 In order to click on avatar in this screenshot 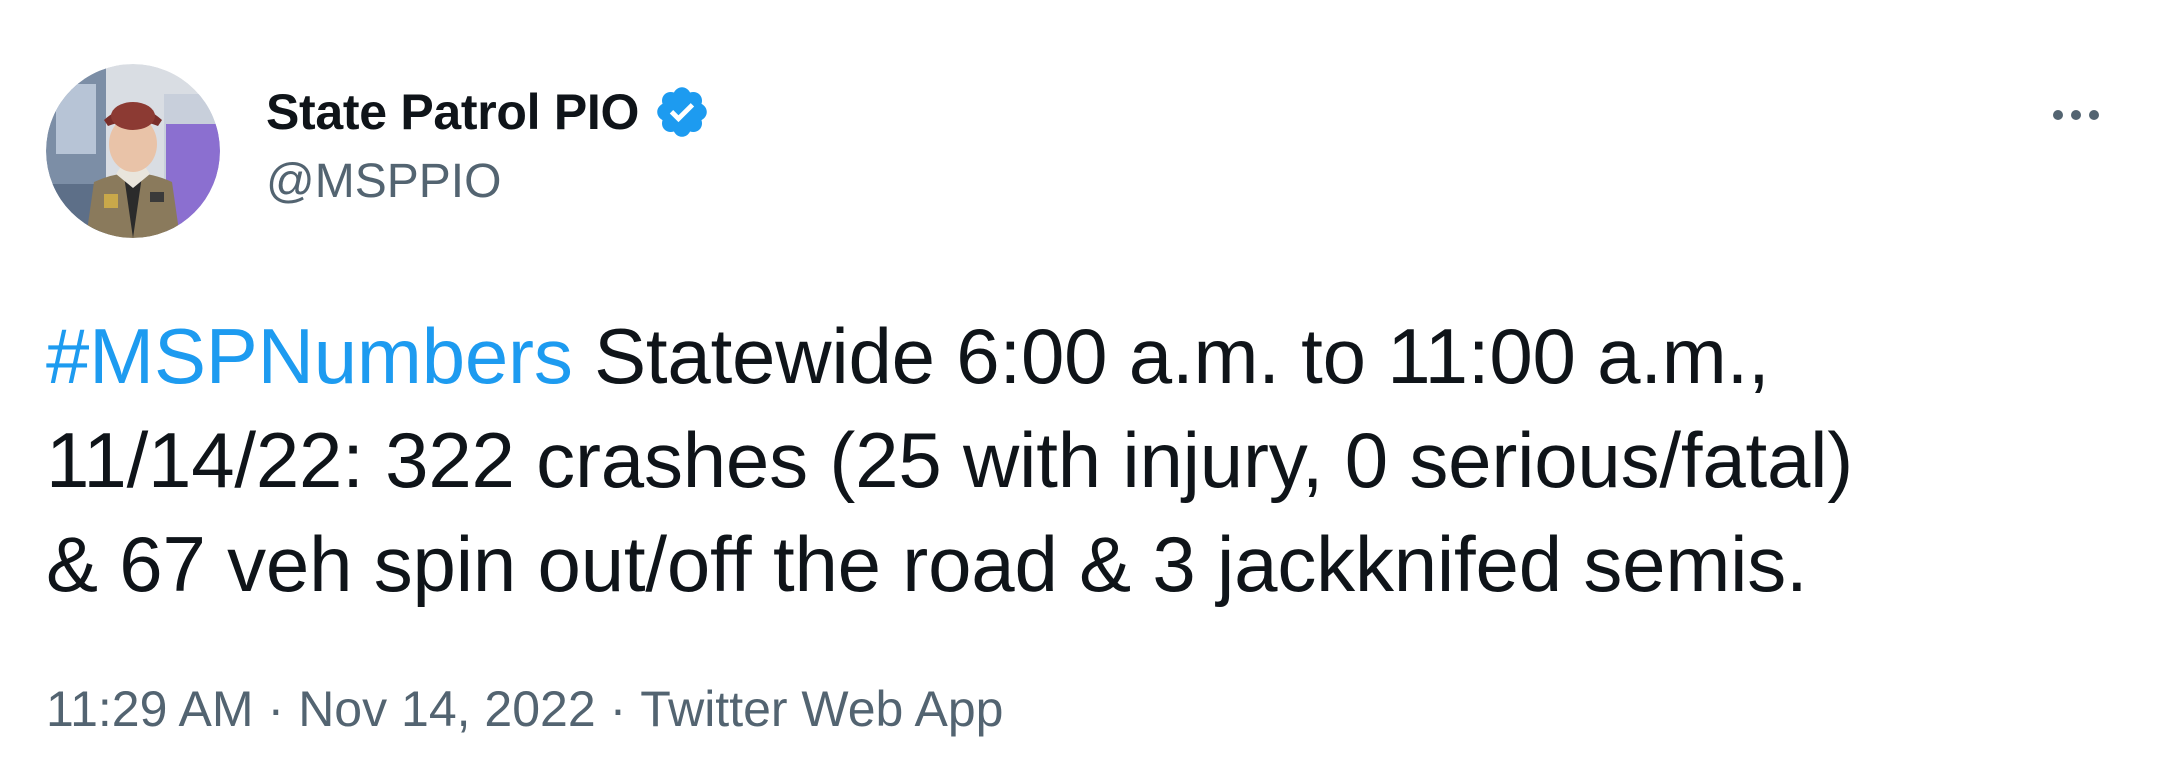, I will do `click(133, 151)`.